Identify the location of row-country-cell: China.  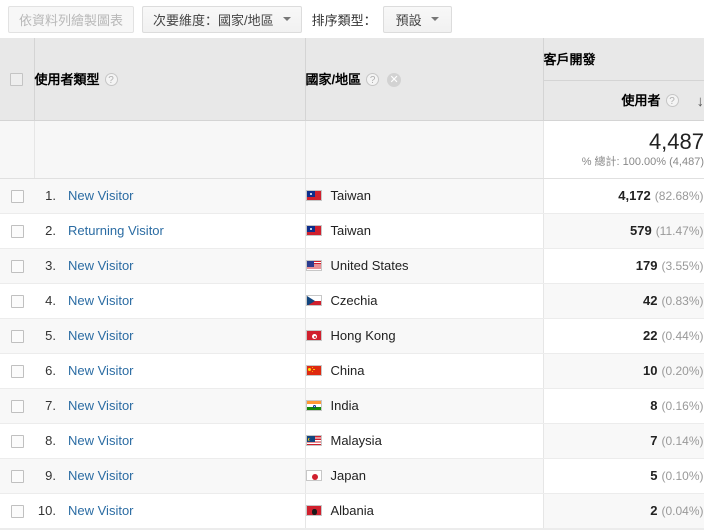
(424, 371).